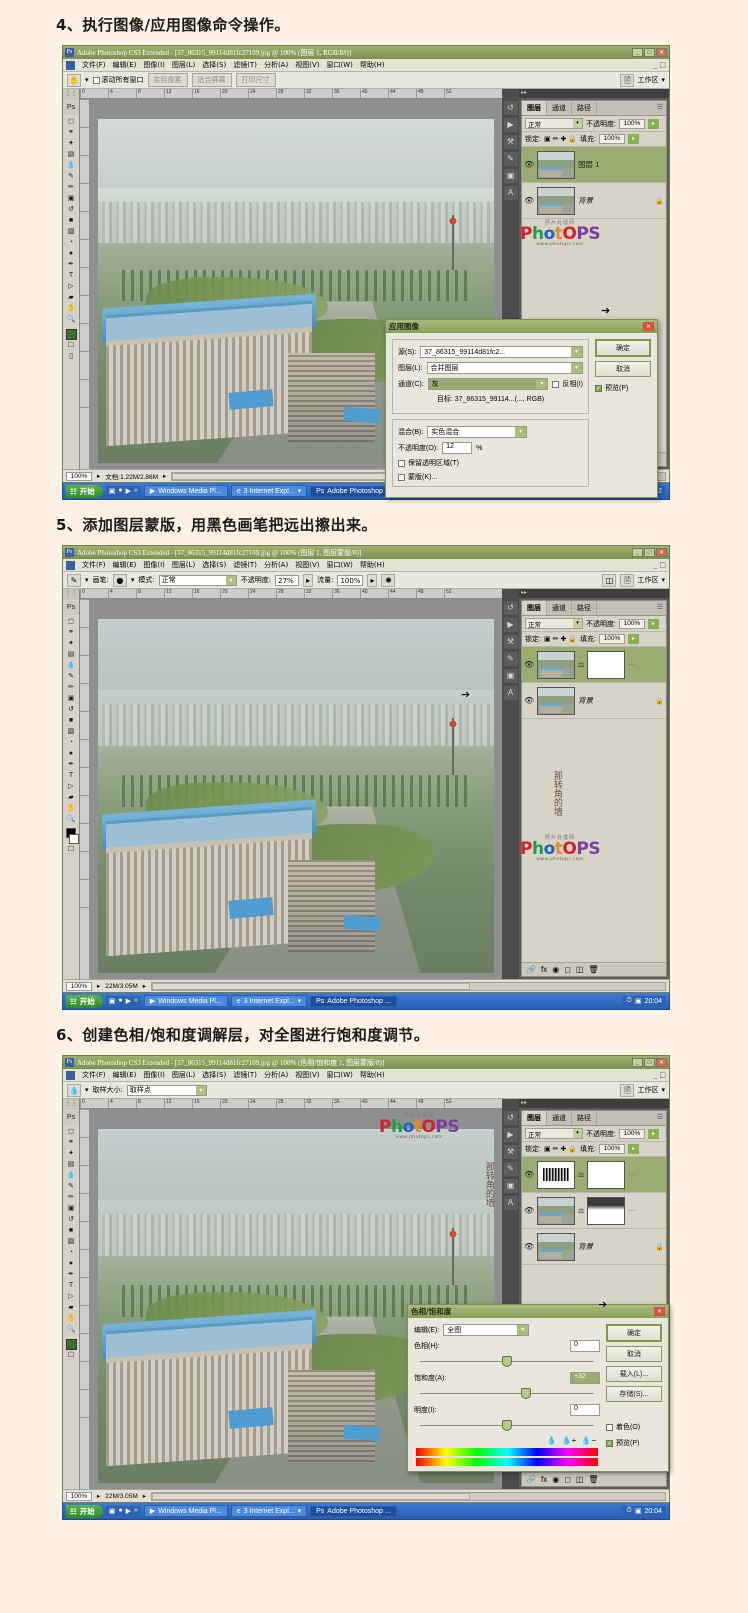 This screenshot has height=1613, width=748. Describe the element at coordinates (71, 231) in the screenshot. I see `tool-gradient-icon: ▧` at that location.